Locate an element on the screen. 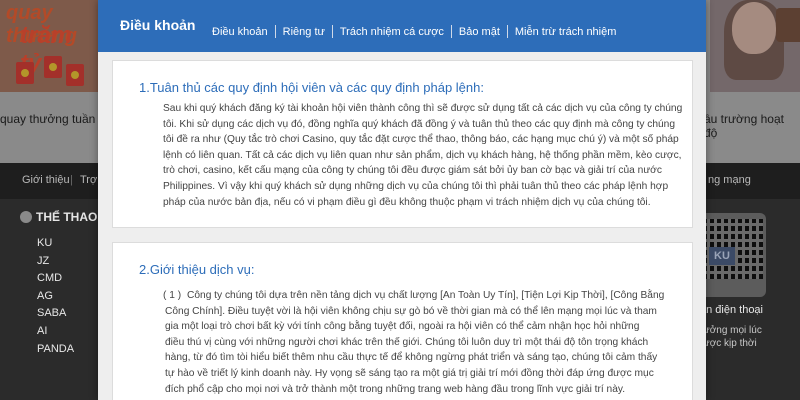 This screenshot has height=400, width=800. marquee-text-right: ầu trường hoạt độ is located at coordinates (744, 126).